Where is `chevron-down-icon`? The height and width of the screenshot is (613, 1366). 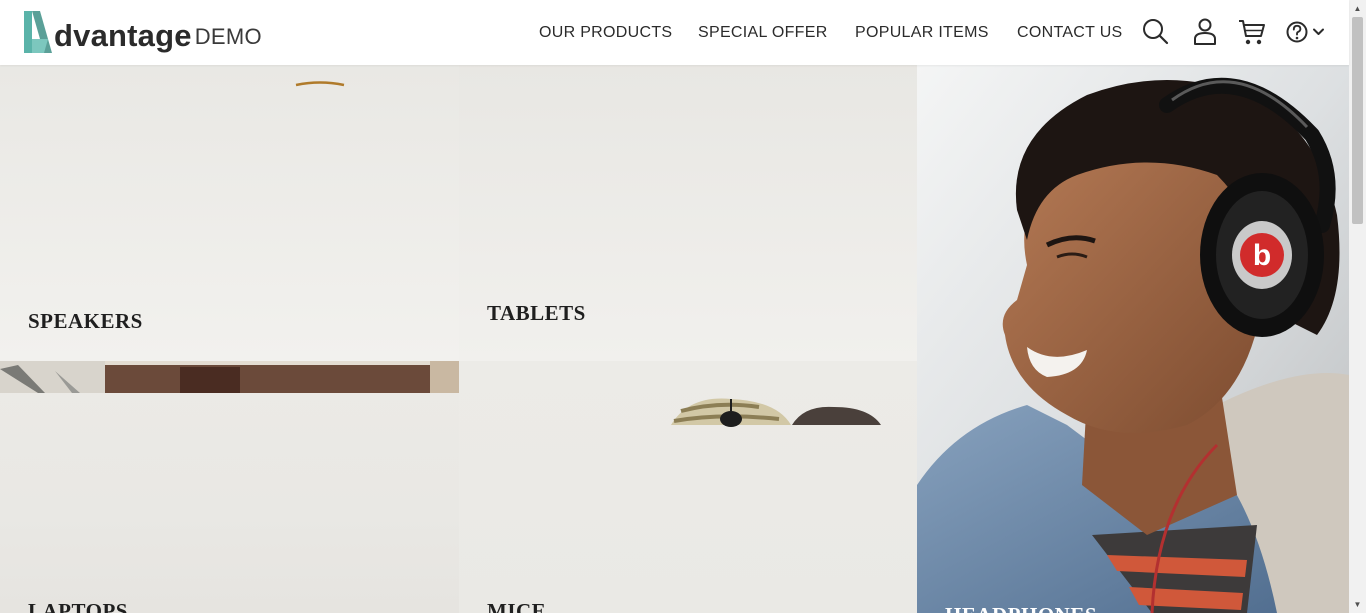
chevron-down-icon is located at coordinates (1318, 31).